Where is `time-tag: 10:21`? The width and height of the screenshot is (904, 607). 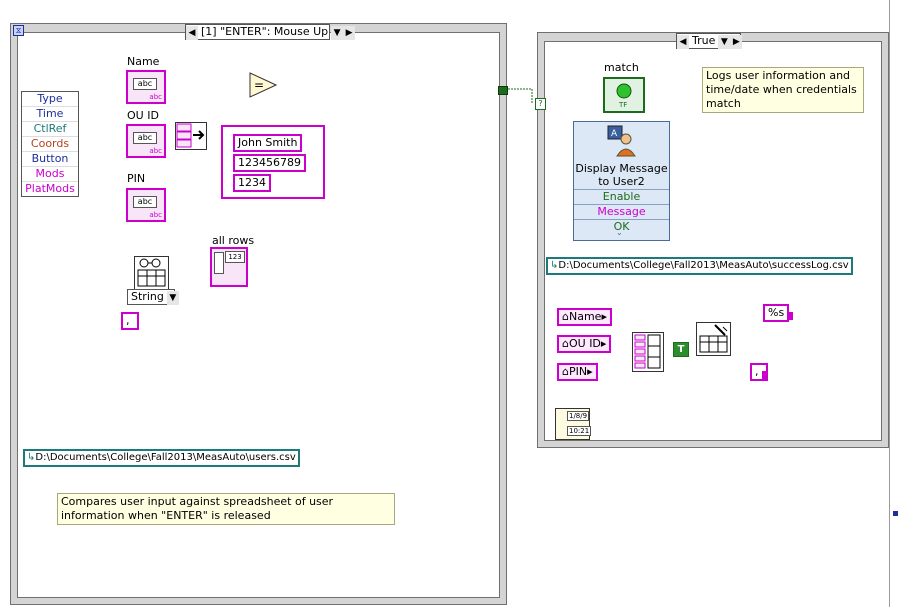 time-tag: 10:21 is located at coordinates (579, 431).